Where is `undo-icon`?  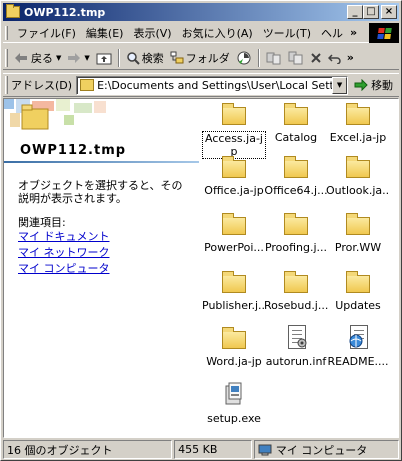 undo-icon is located at coordinates (334, 58).